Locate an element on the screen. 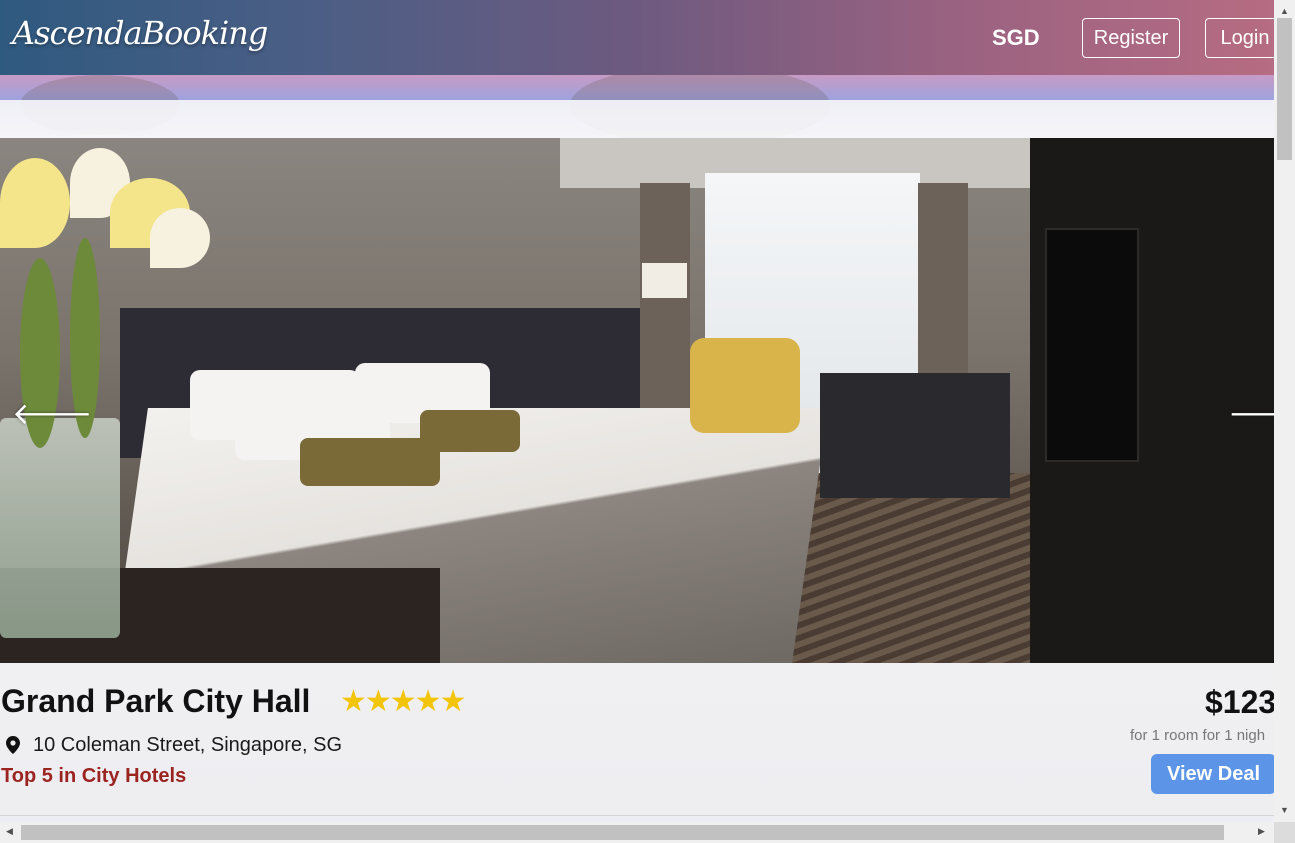 Image resolution: width=1295 pixels, height=843 pixels. login-button: Login is located at coordinates (1245, 38).